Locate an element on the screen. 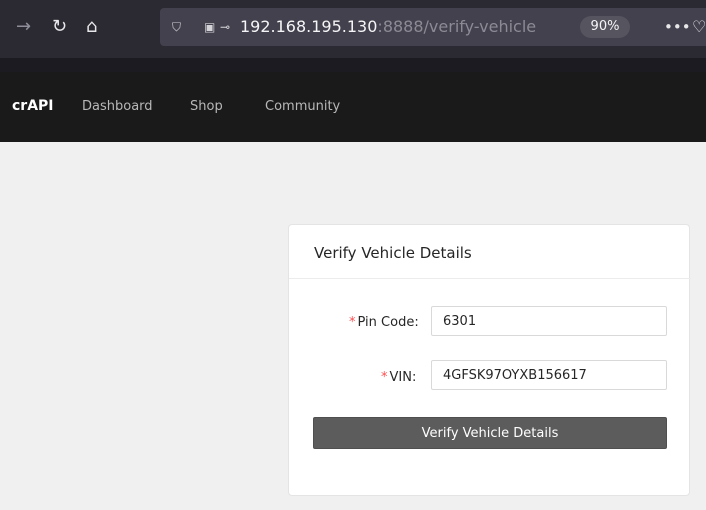 This screenshot has width=706, height=510. url-text: 192.168.195.130:8888/verify-vehicle is located at coordinates (388, 27).